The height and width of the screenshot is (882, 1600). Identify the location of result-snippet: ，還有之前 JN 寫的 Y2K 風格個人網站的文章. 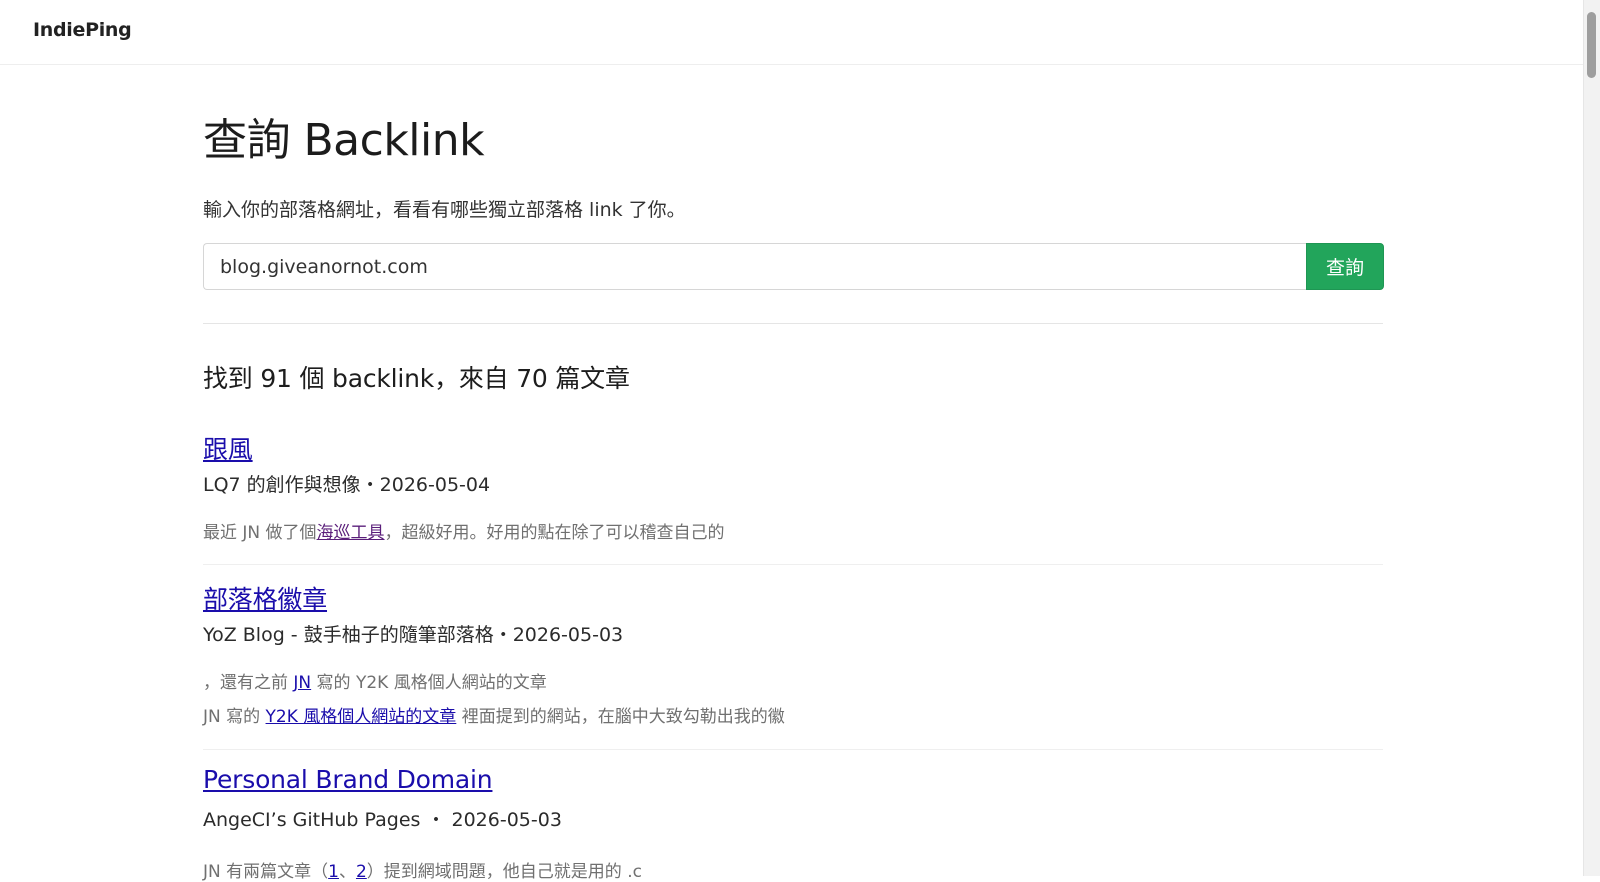
(375, 680).